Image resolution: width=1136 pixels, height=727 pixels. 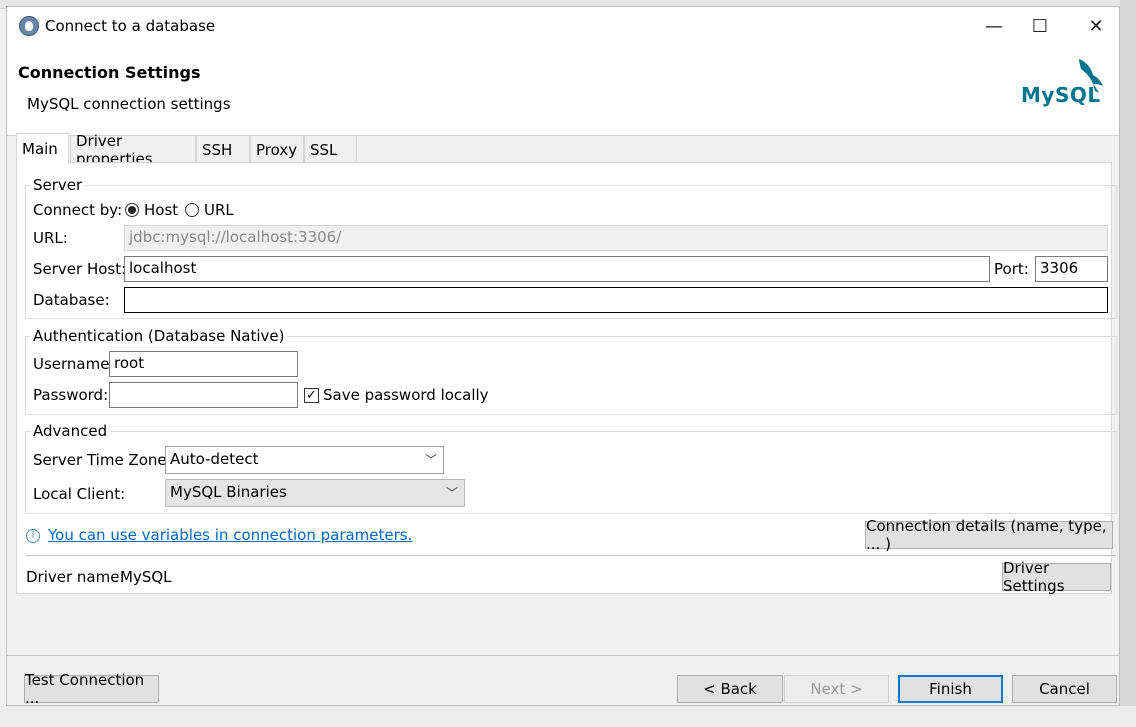 I want to click on title-bar: Connect to a database — ☐ ✕, so click(x=563, y=26).